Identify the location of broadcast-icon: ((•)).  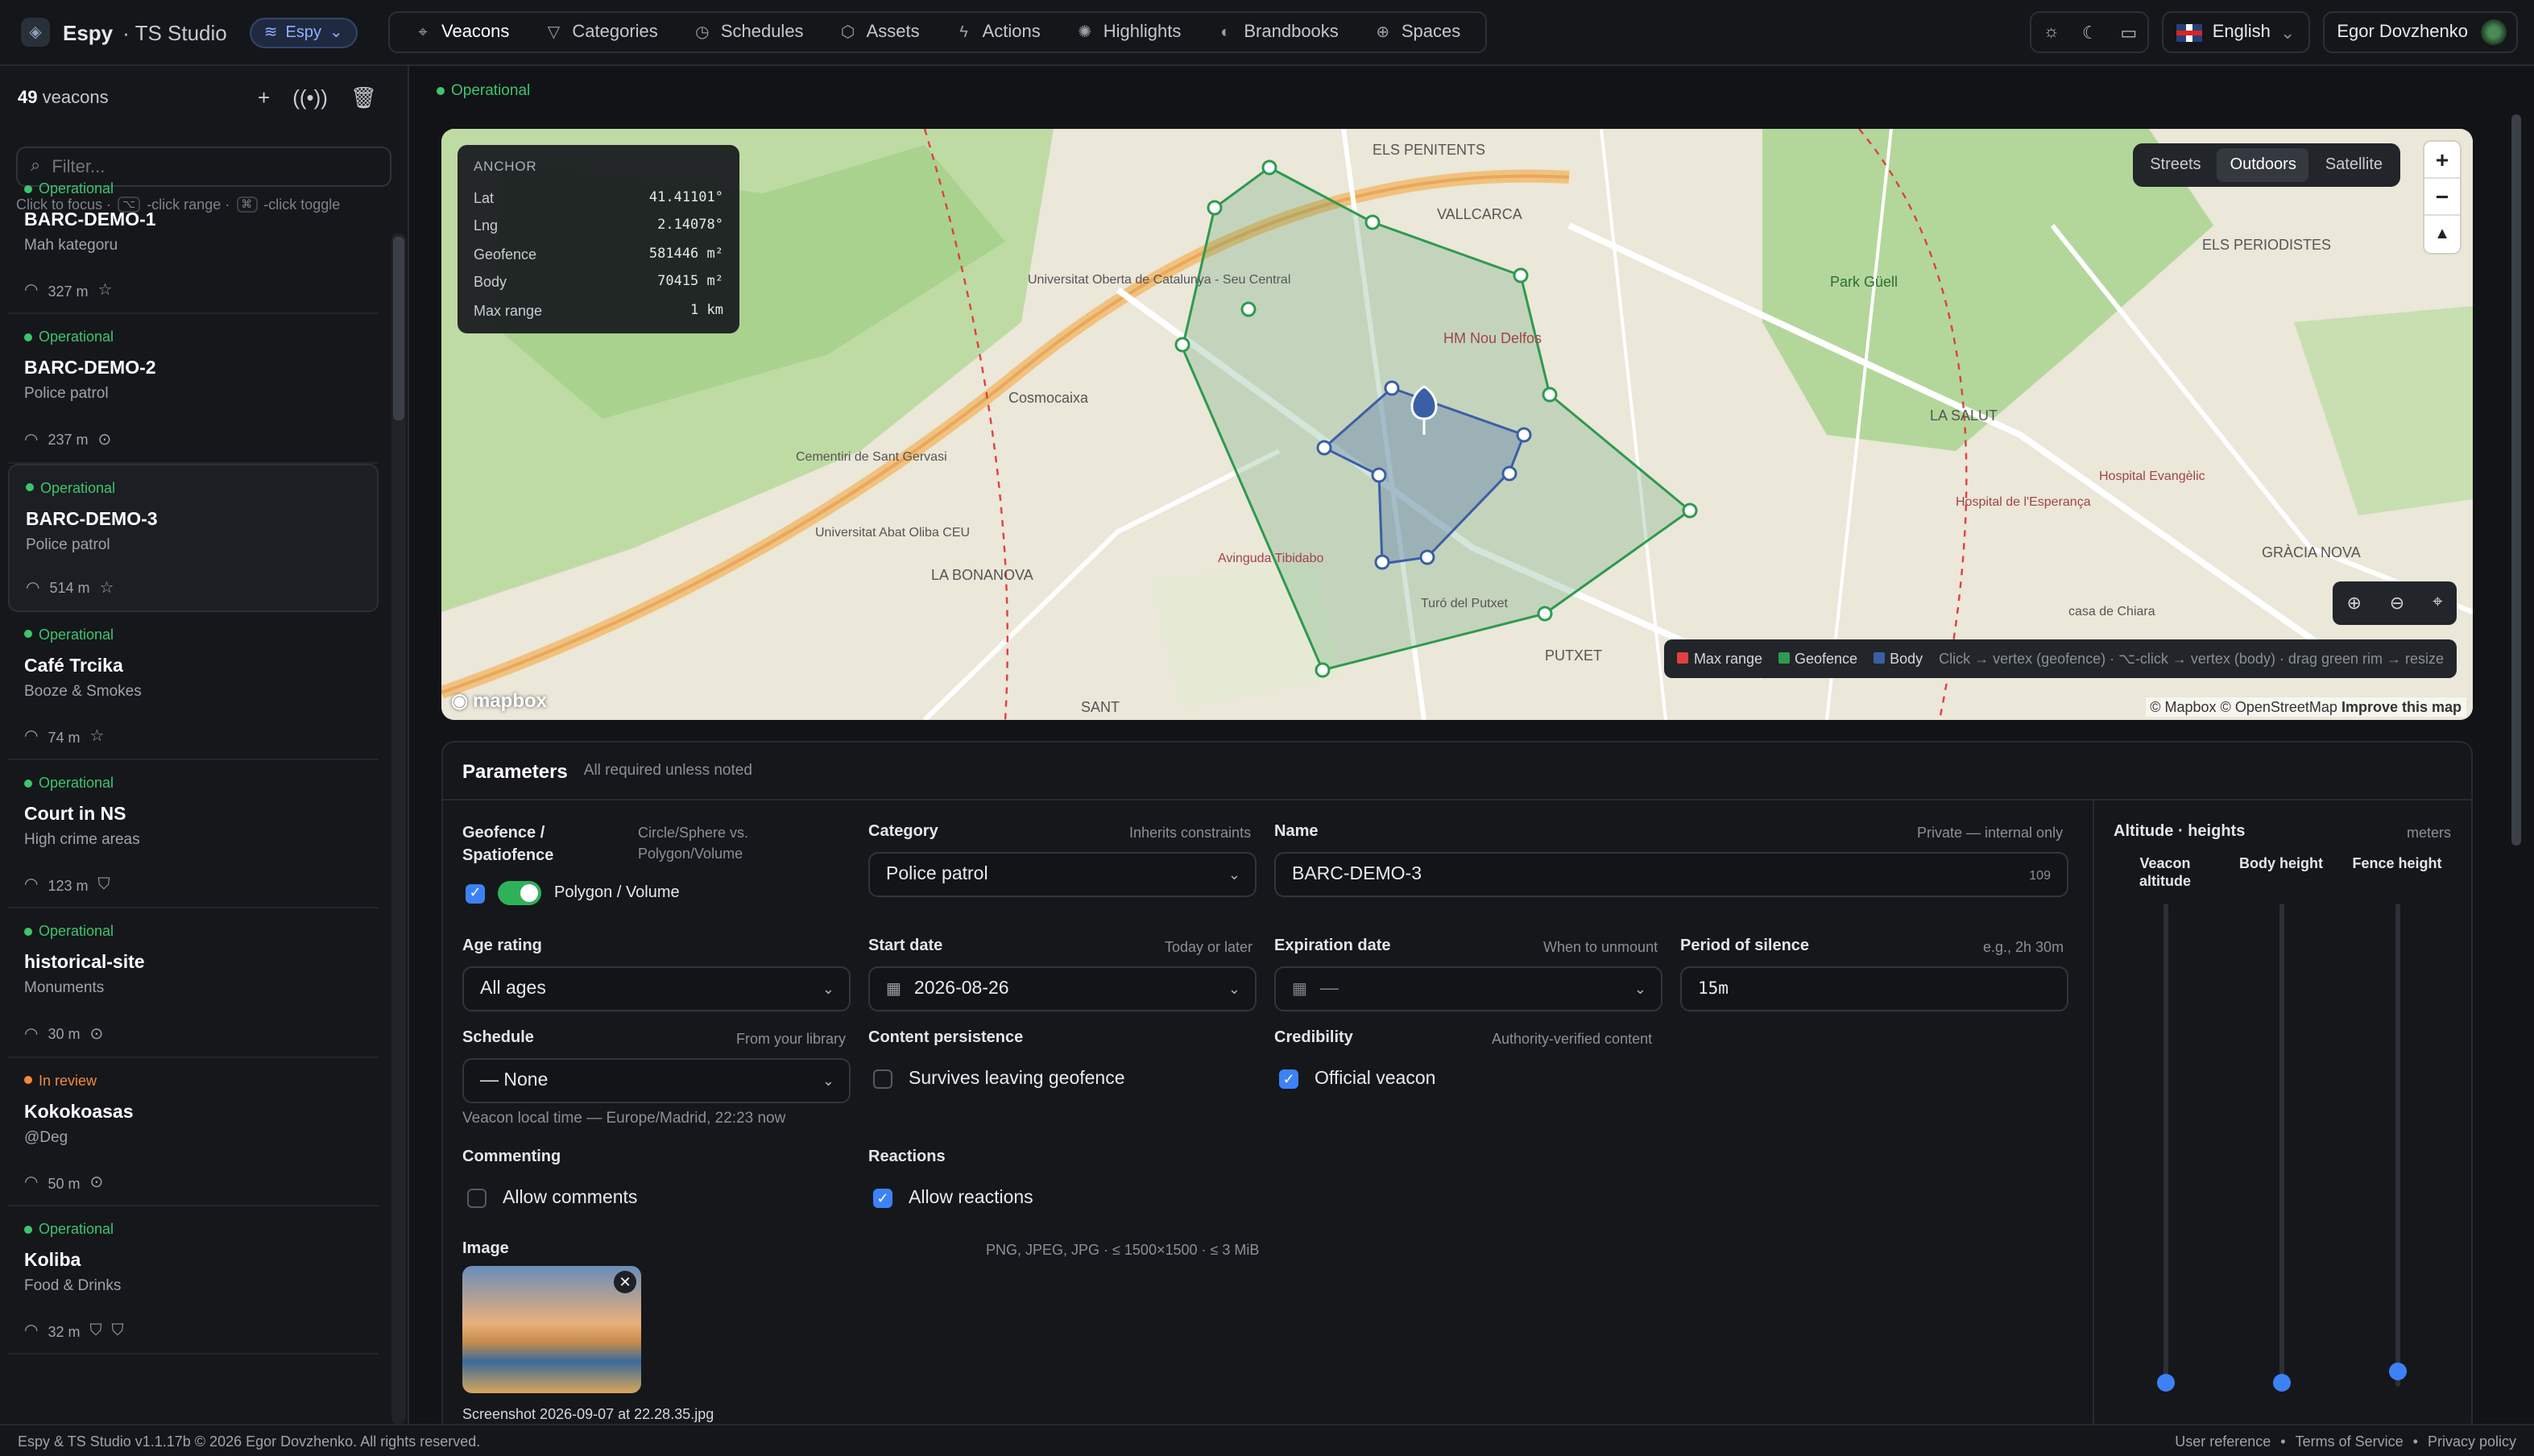
(310, 98).